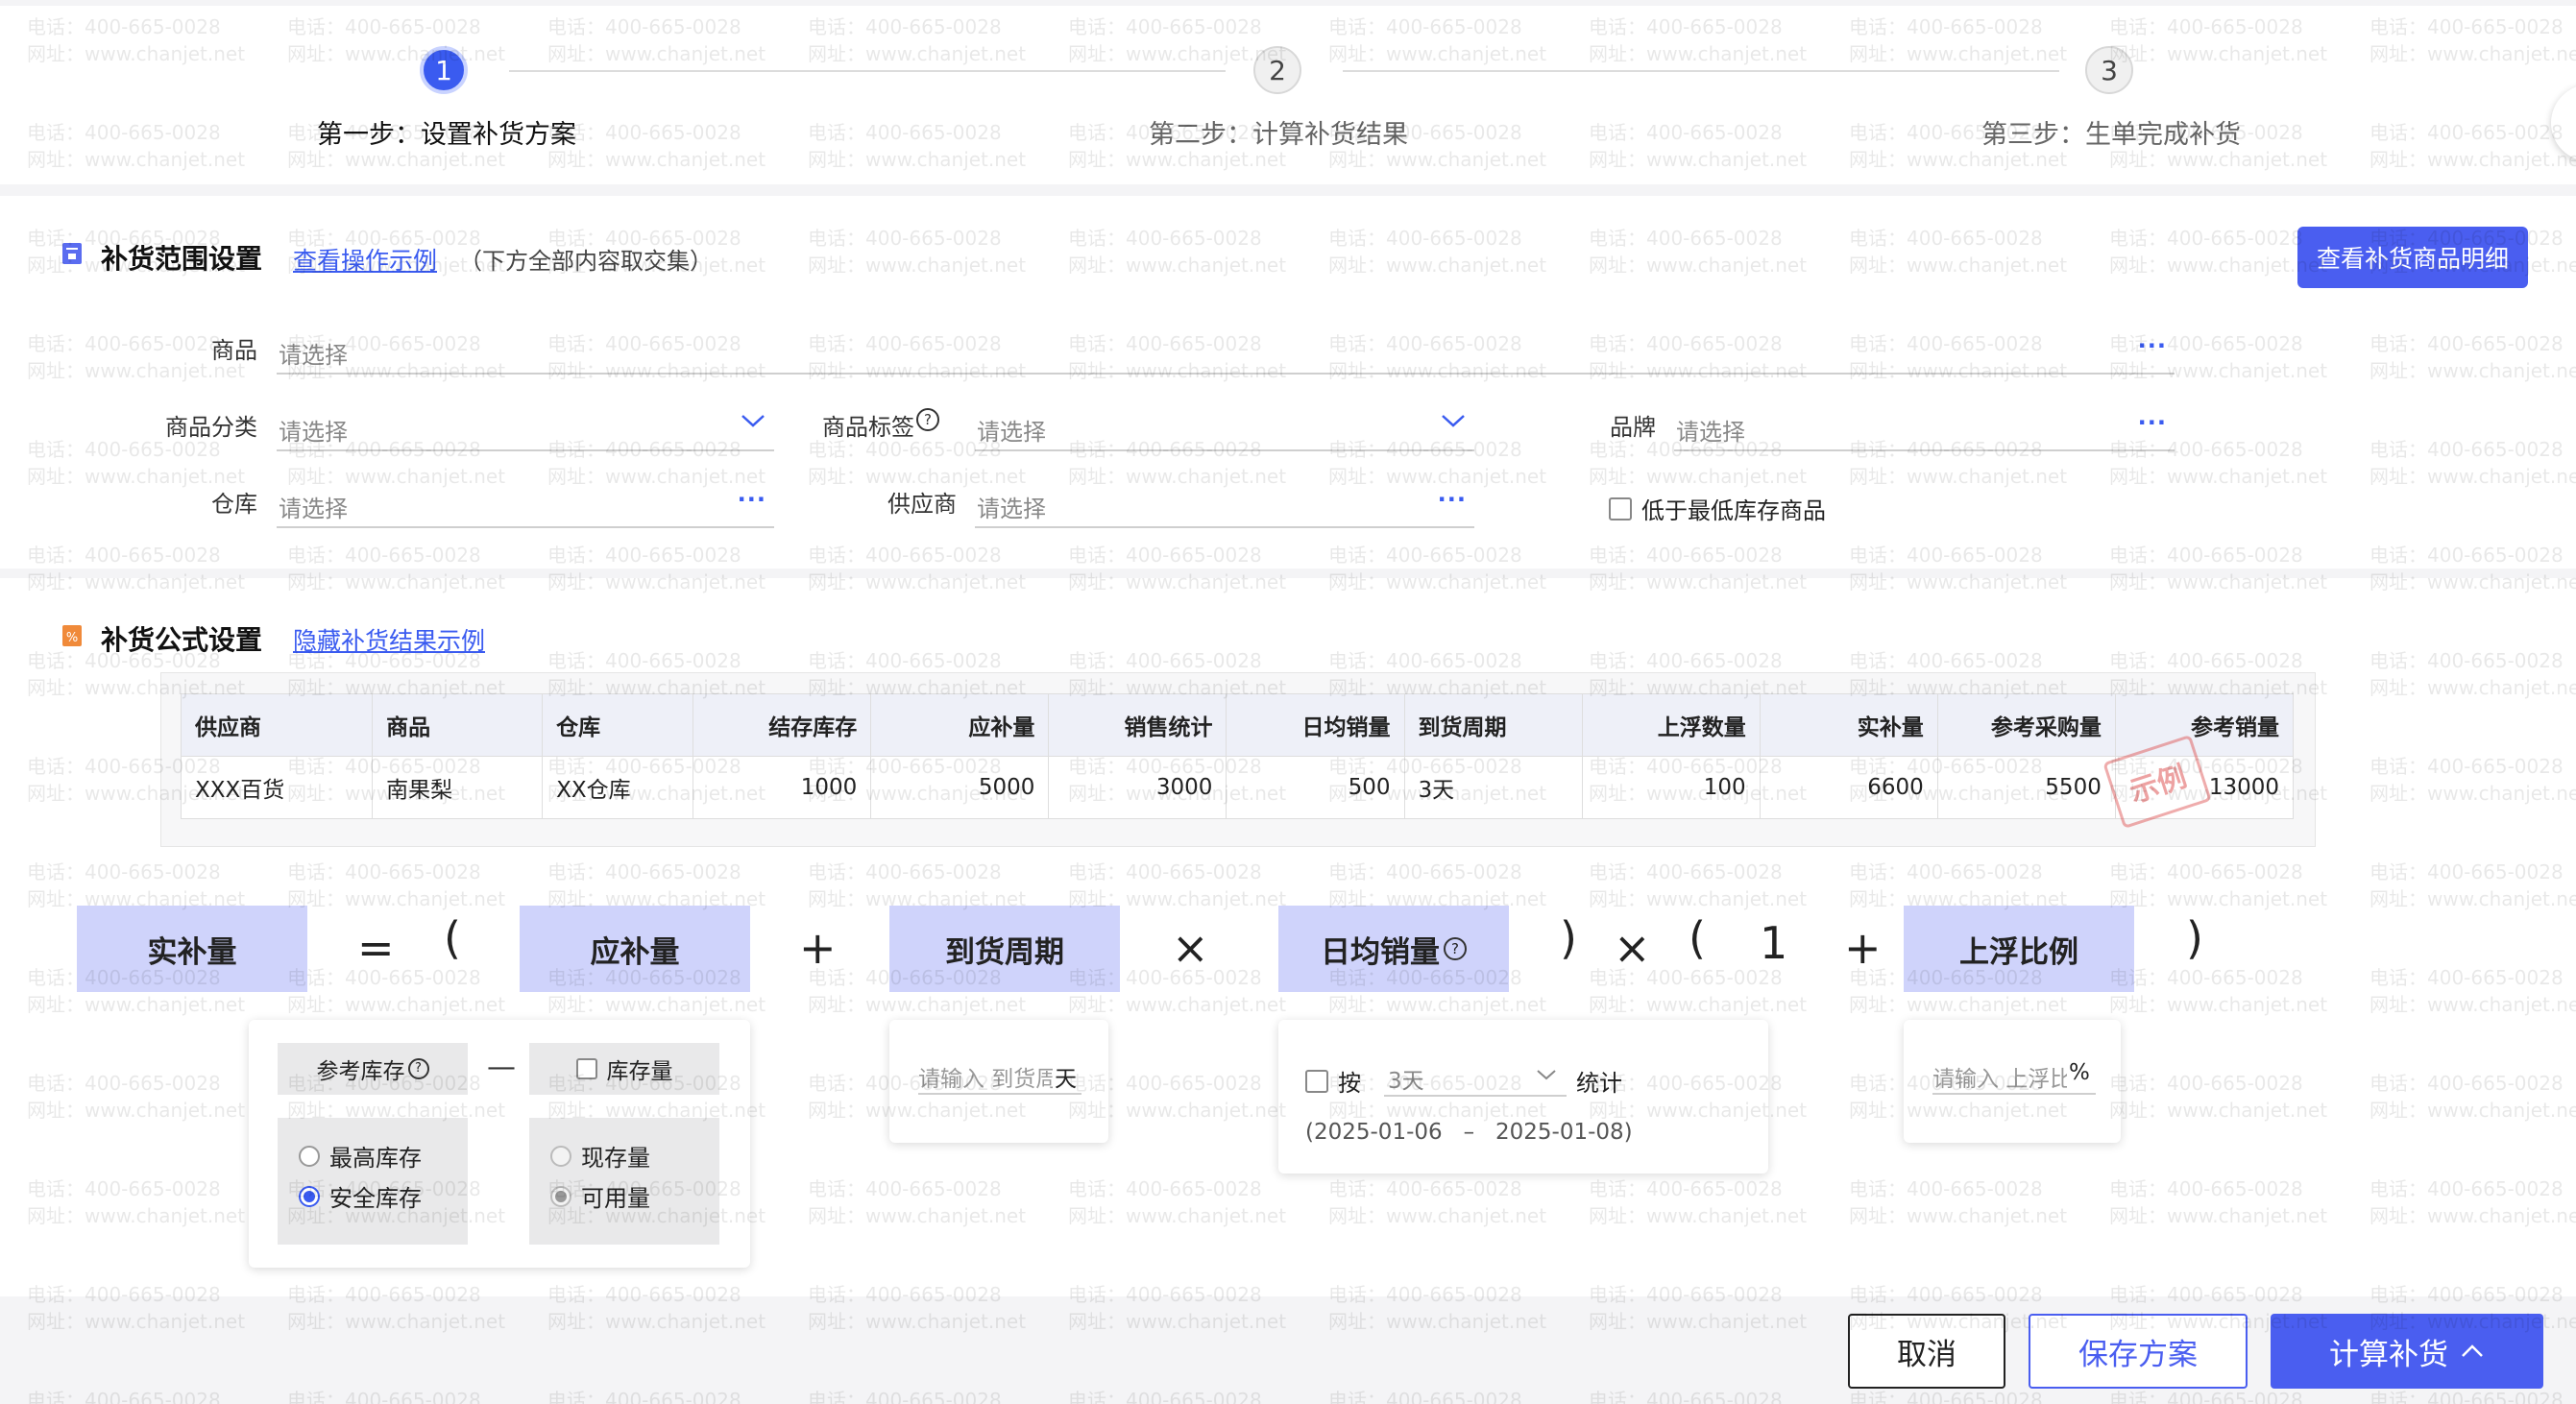  What do you see at coordinates (1717, 508) in the screenshot?
I see `low-stock-option: 低于最低库存商品` at bounding box center [1717, 508].